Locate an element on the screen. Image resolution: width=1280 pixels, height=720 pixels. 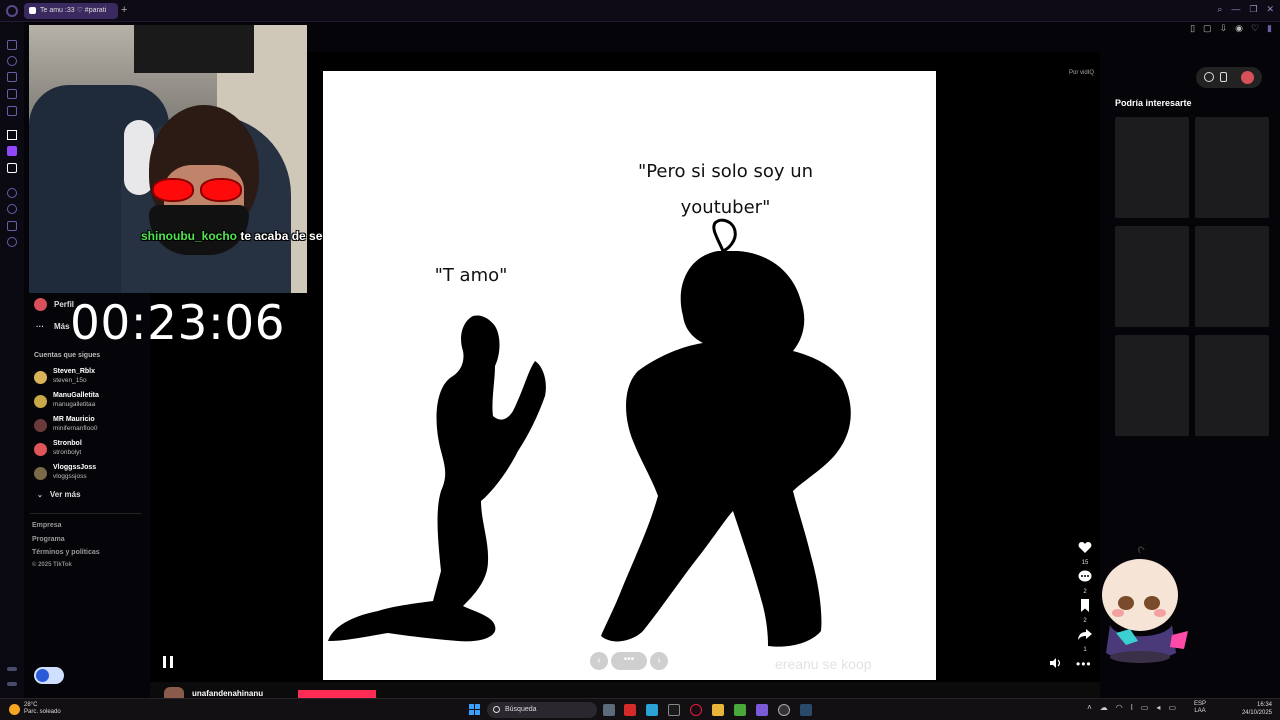
share-icon is located at coordinates (1085, 634).